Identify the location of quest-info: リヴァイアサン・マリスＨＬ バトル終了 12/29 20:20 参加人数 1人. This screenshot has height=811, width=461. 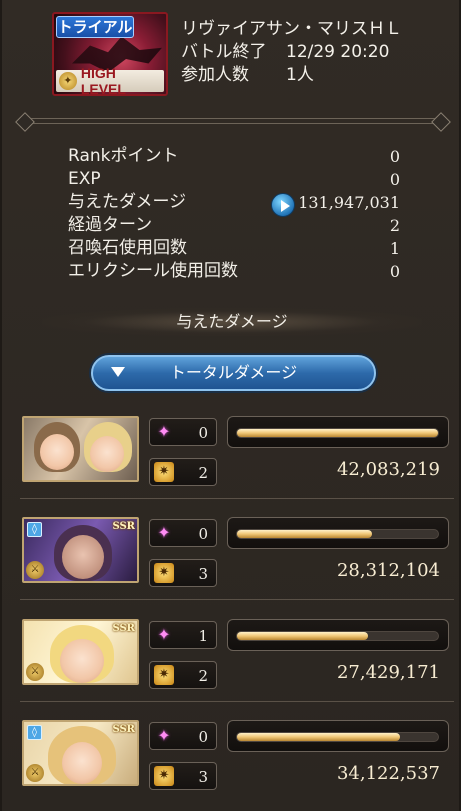
(291, 52).